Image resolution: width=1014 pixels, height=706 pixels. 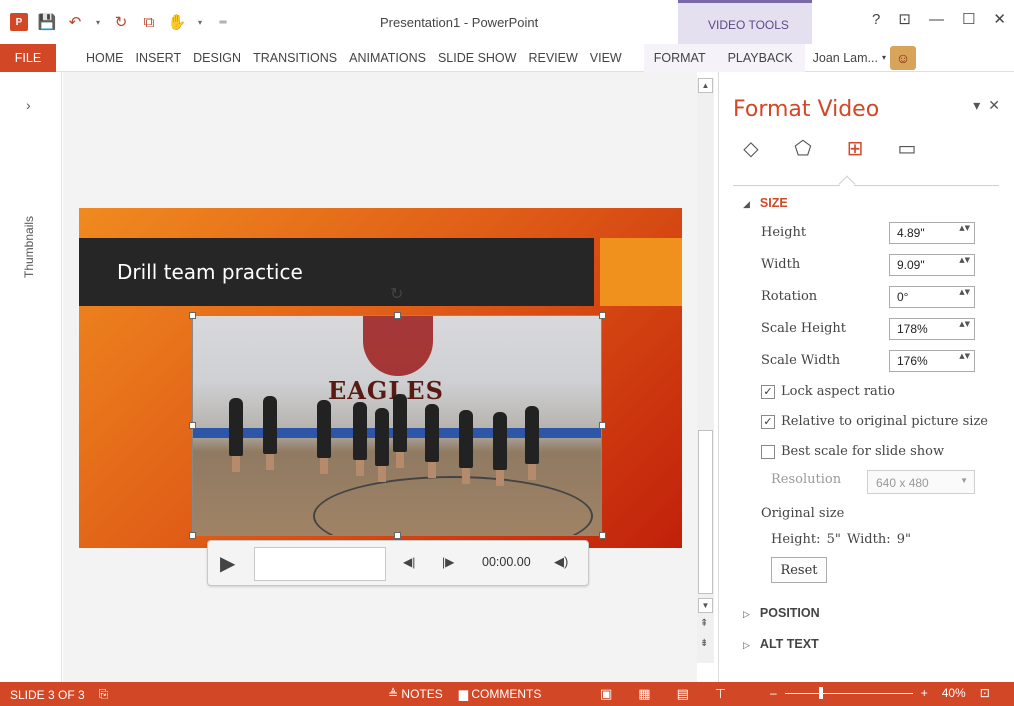 I want to click on tab-format: FORMAT, so click(x=679, y=57).